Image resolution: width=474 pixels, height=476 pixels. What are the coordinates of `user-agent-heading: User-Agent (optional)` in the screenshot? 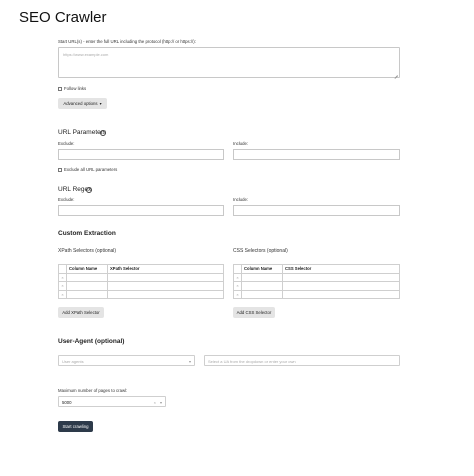 It's located at (91, 341).